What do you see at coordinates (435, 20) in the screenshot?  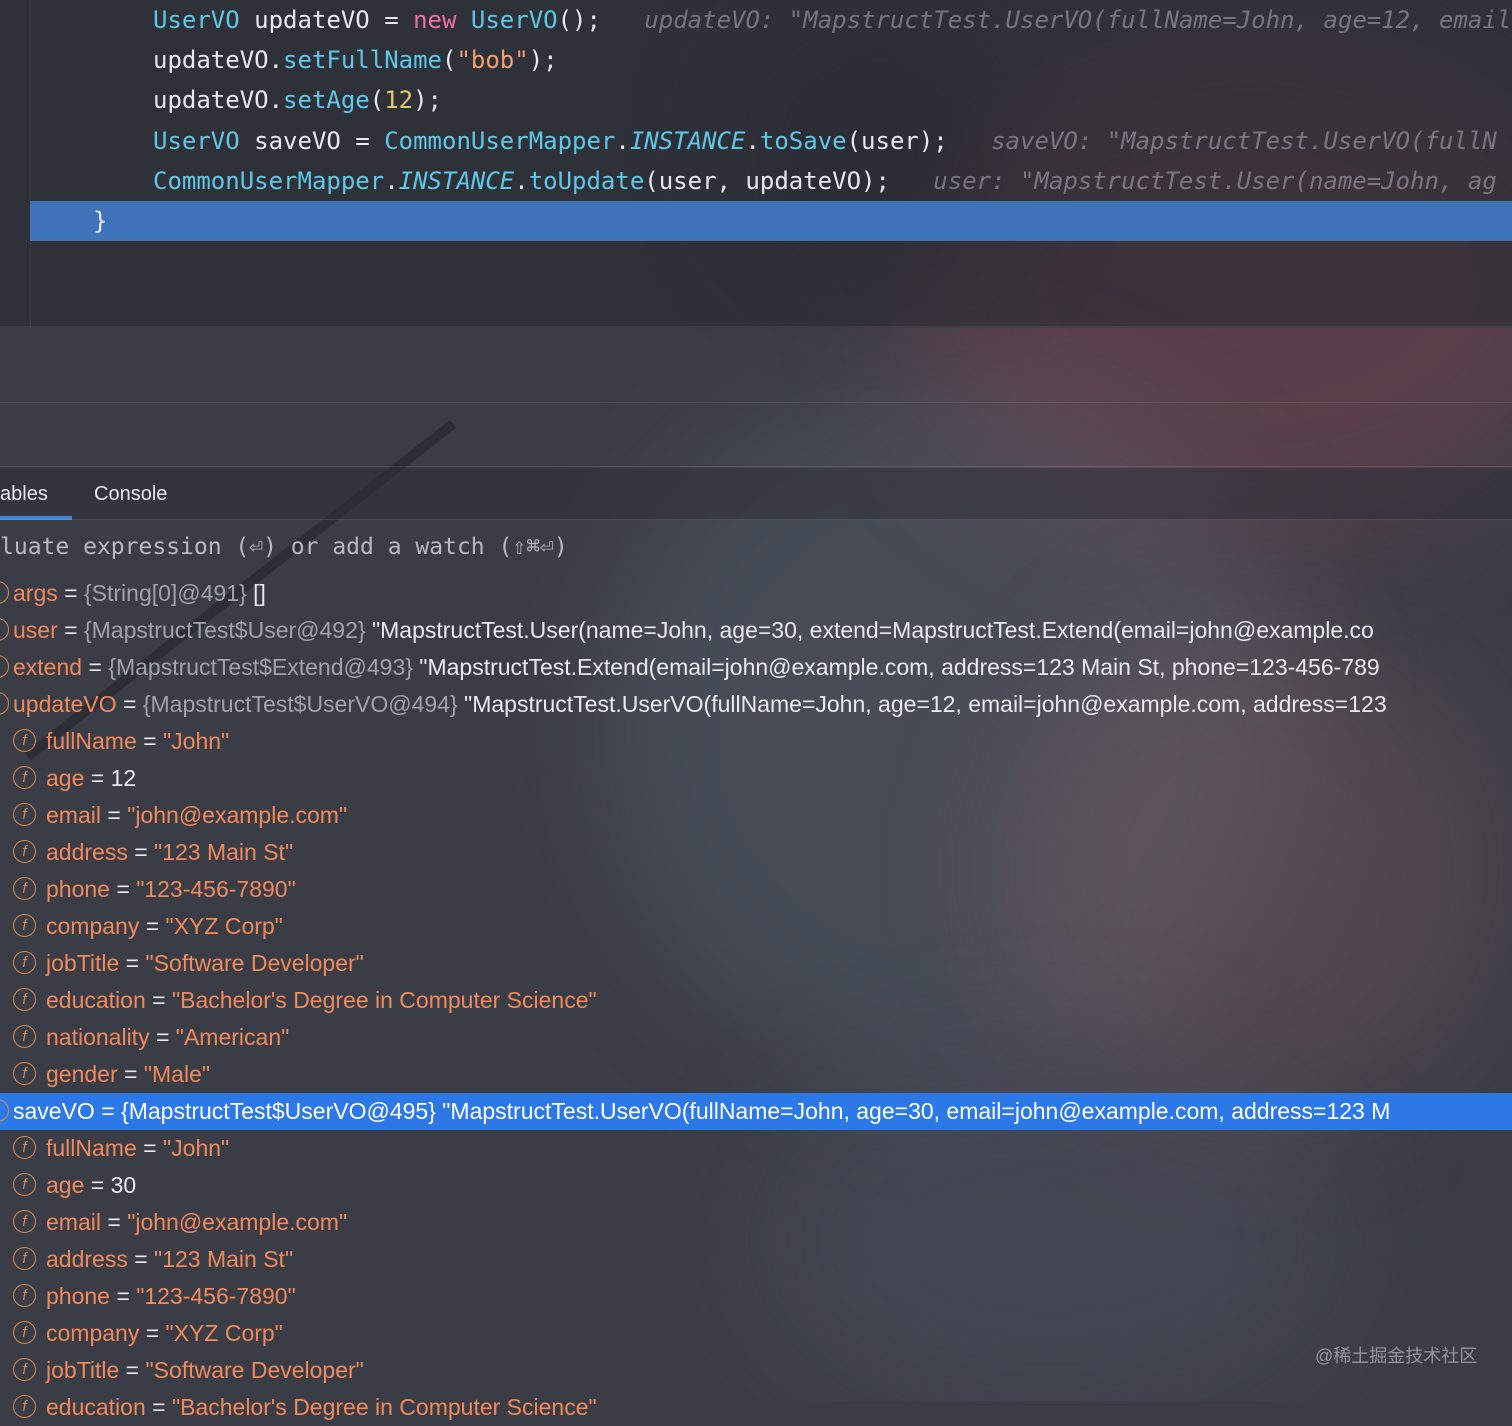 I see `code-token: new` at bounding box center [435, 20].